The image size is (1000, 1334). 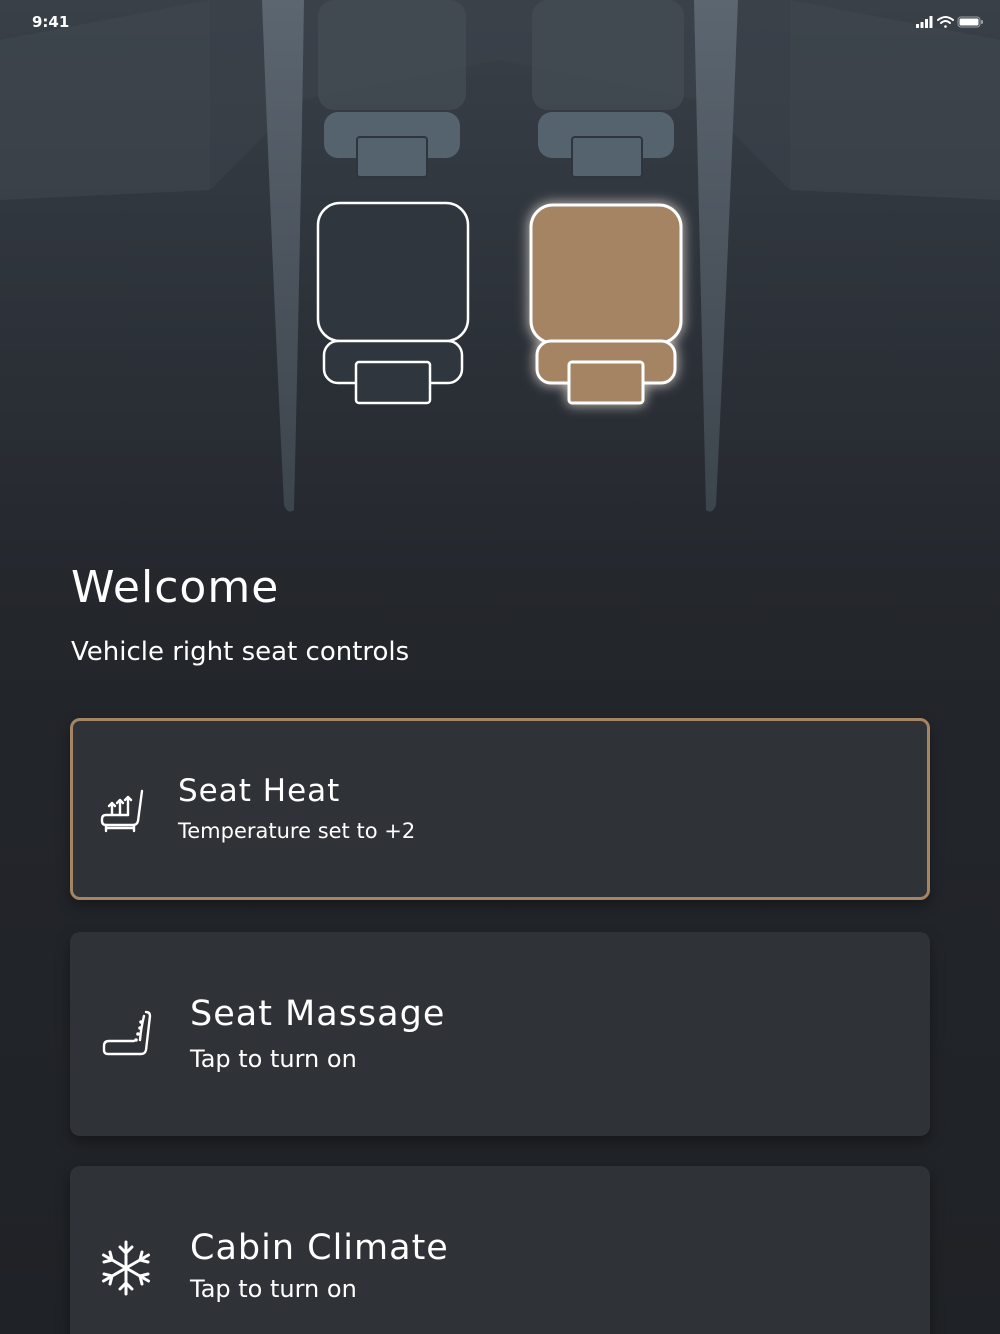 I want to click on seat-heat-icon, so click(x=122, y=811).